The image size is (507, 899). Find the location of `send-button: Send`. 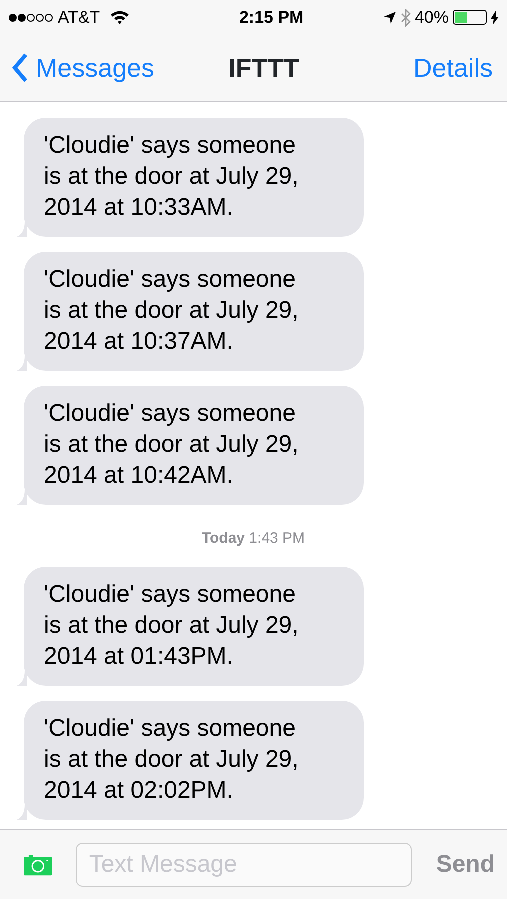

send-button: Send is located at coordinates (465, 864).